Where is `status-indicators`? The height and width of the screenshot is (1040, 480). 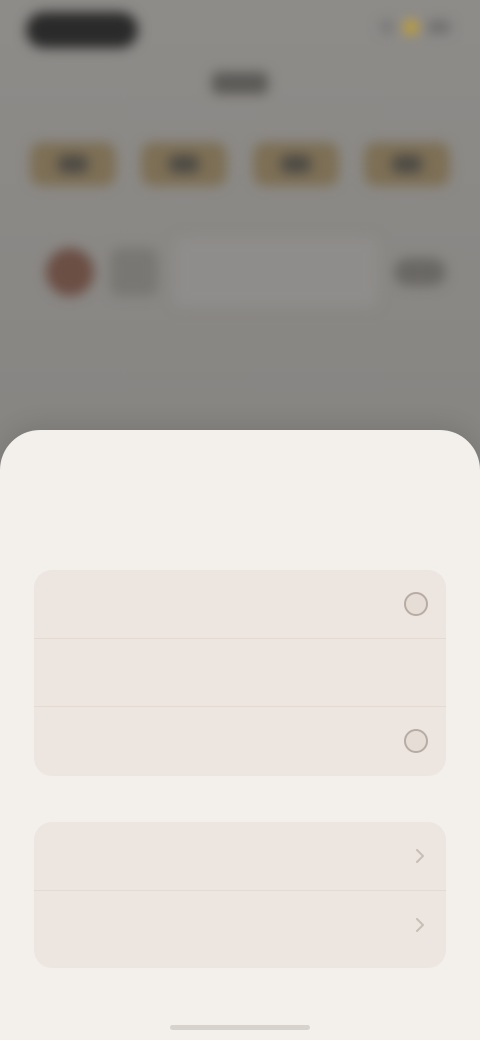 status-indicators is located at coordinates (415, 27).